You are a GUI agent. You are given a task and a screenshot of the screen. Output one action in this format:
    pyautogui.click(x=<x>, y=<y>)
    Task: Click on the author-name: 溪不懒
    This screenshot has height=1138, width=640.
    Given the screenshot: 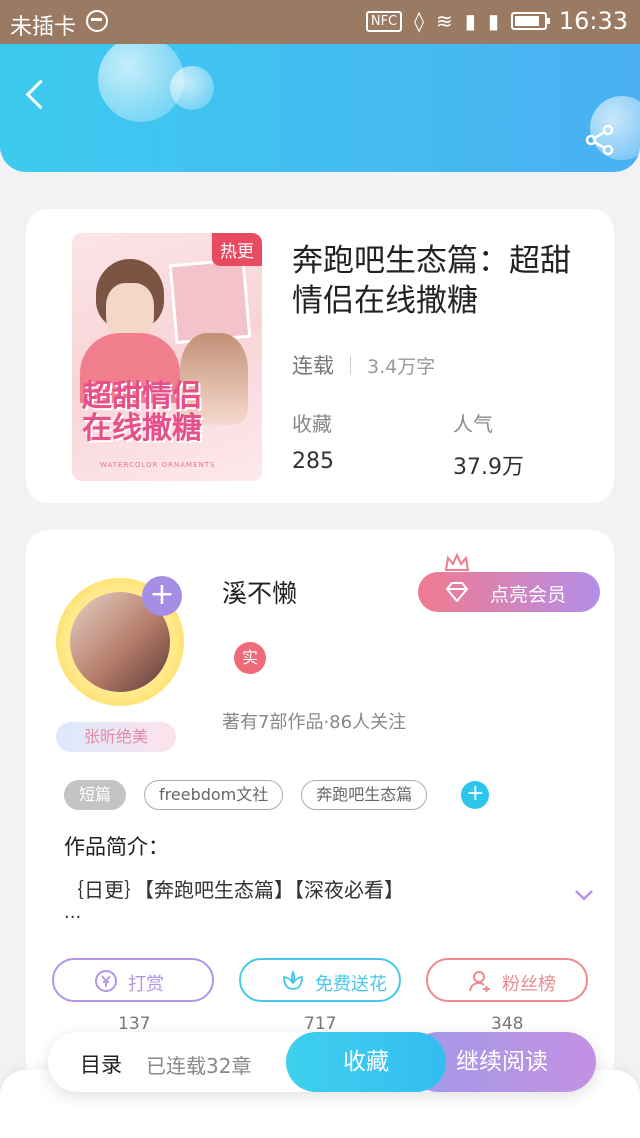 What is the action you would take?
    pyautogui.click(x=259, y=592)
    